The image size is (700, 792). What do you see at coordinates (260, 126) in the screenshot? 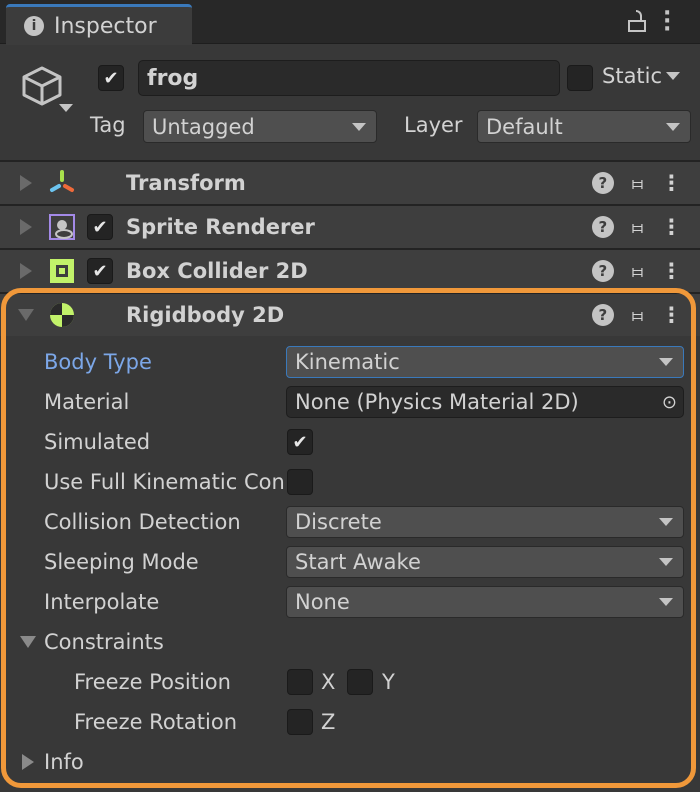
I see `tag-dropdown: Untagged` at bounding box center [260, 126].